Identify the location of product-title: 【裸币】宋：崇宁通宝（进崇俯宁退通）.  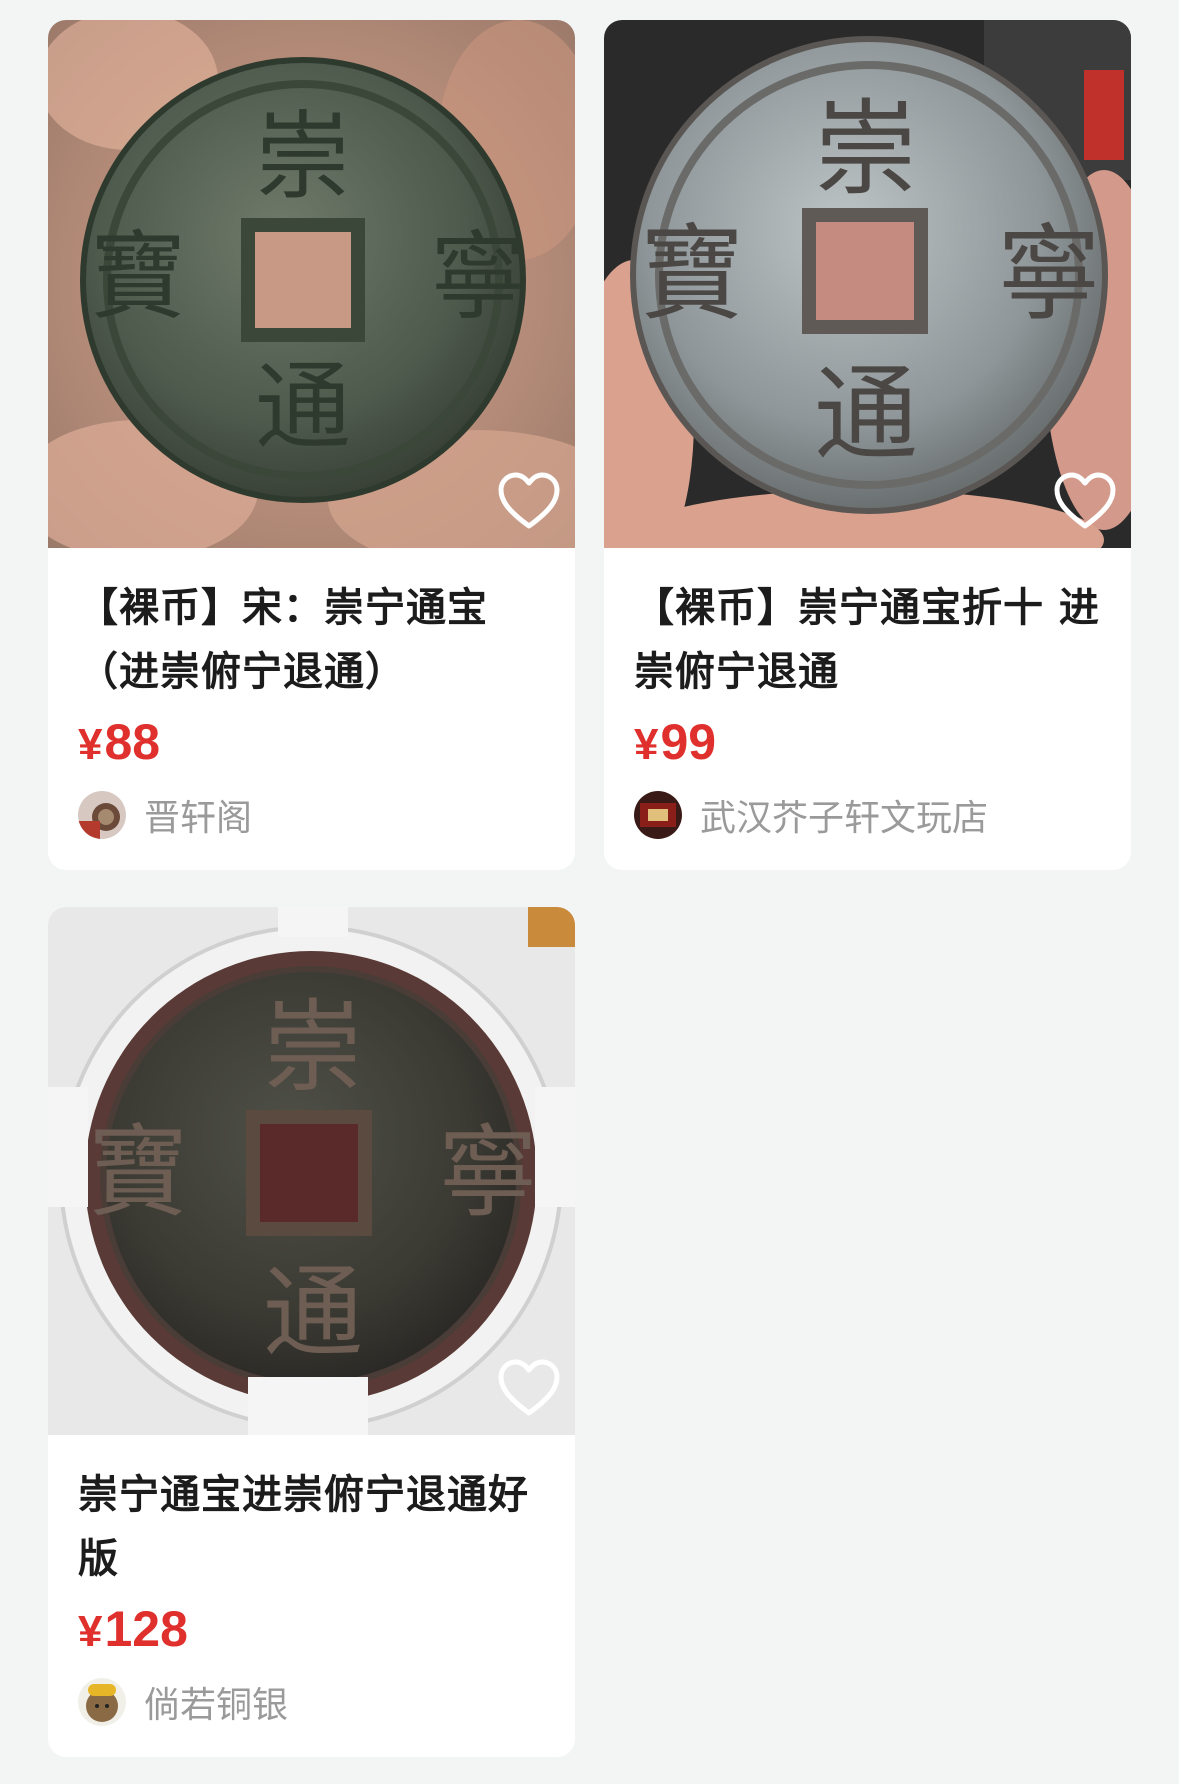
(311, 640).